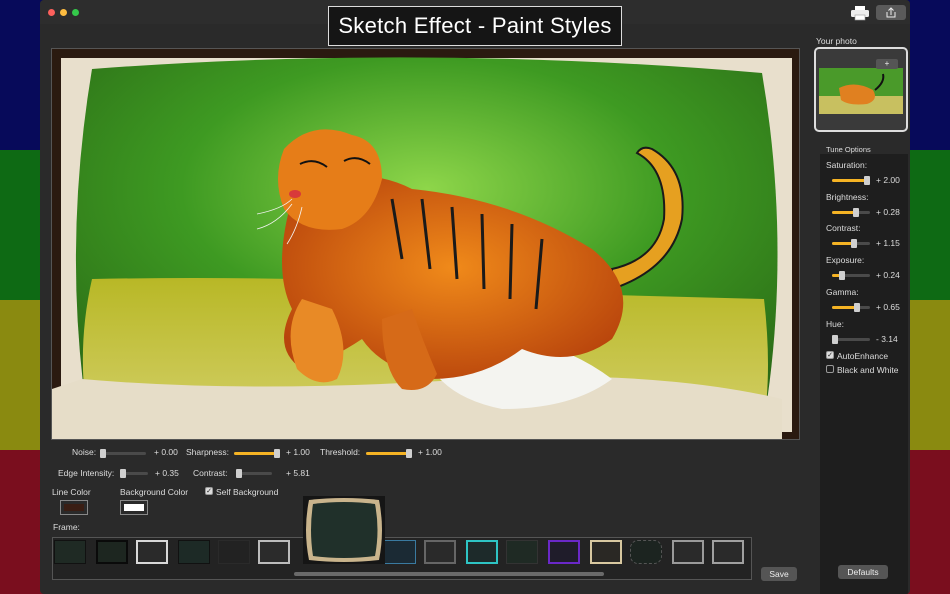  I want to click on noise-label: Noise:, so click(84, 452).